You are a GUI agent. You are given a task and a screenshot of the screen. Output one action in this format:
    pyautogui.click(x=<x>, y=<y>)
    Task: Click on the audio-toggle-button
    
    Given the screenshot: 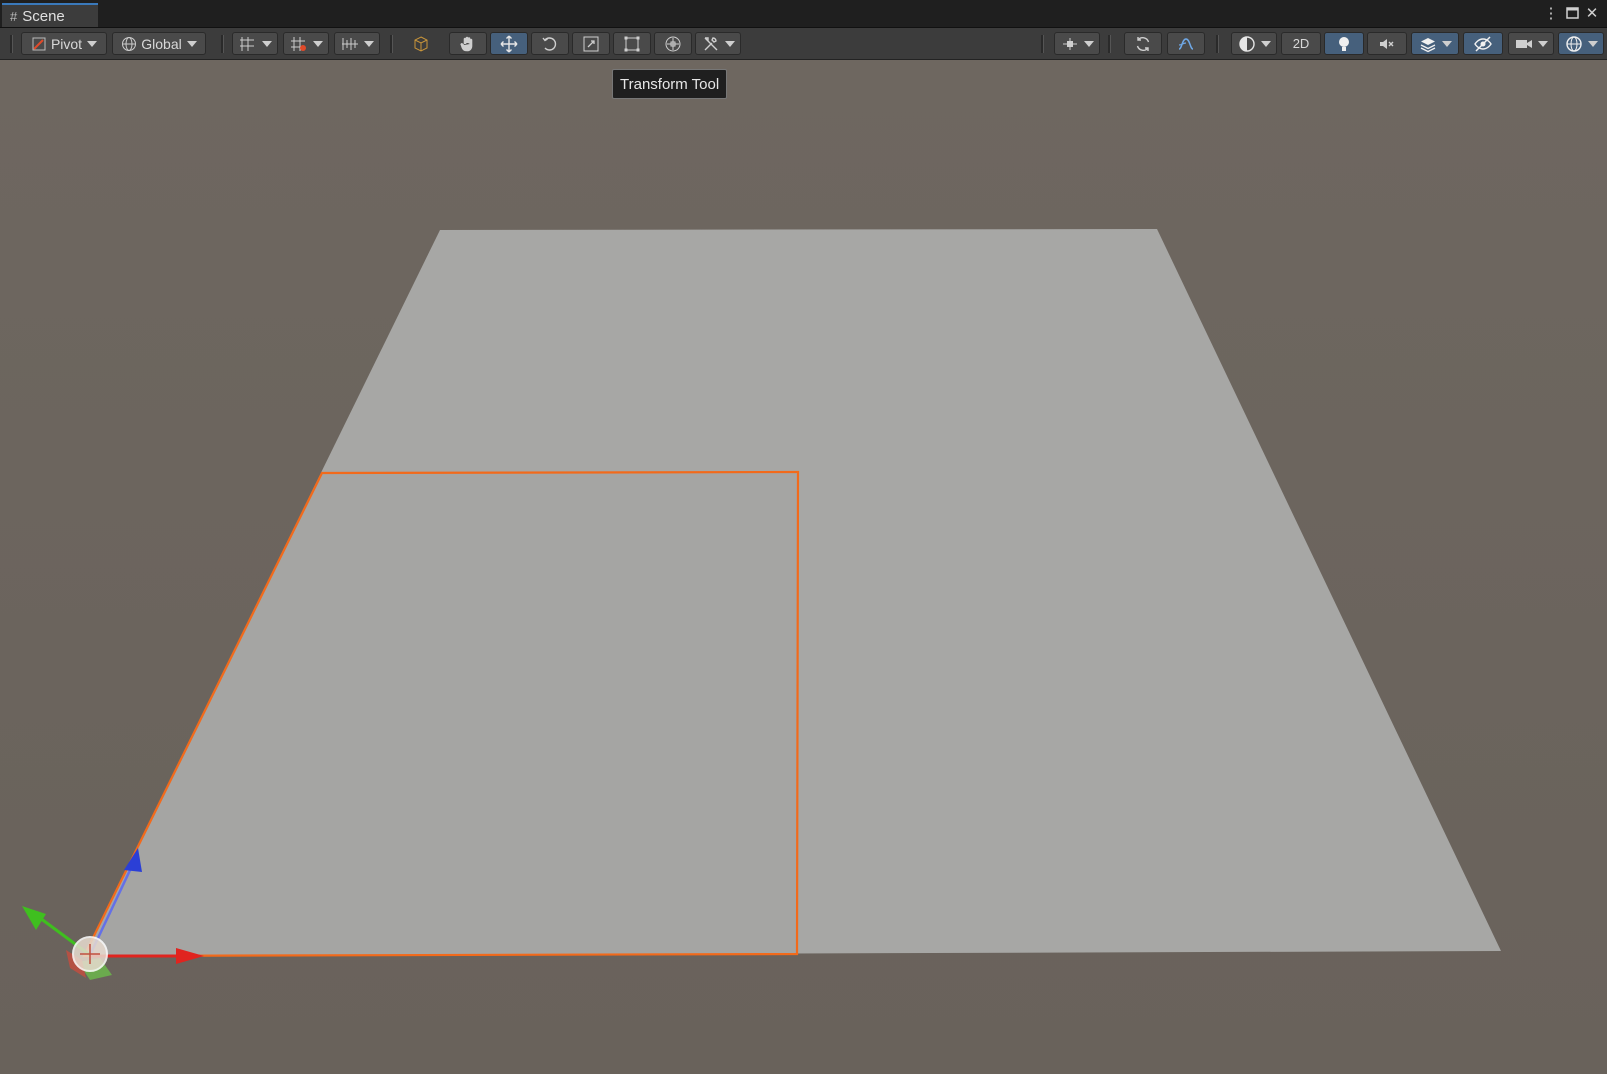 What is the action you would take?
    pyautogui.click(x=1387, y=43)
    